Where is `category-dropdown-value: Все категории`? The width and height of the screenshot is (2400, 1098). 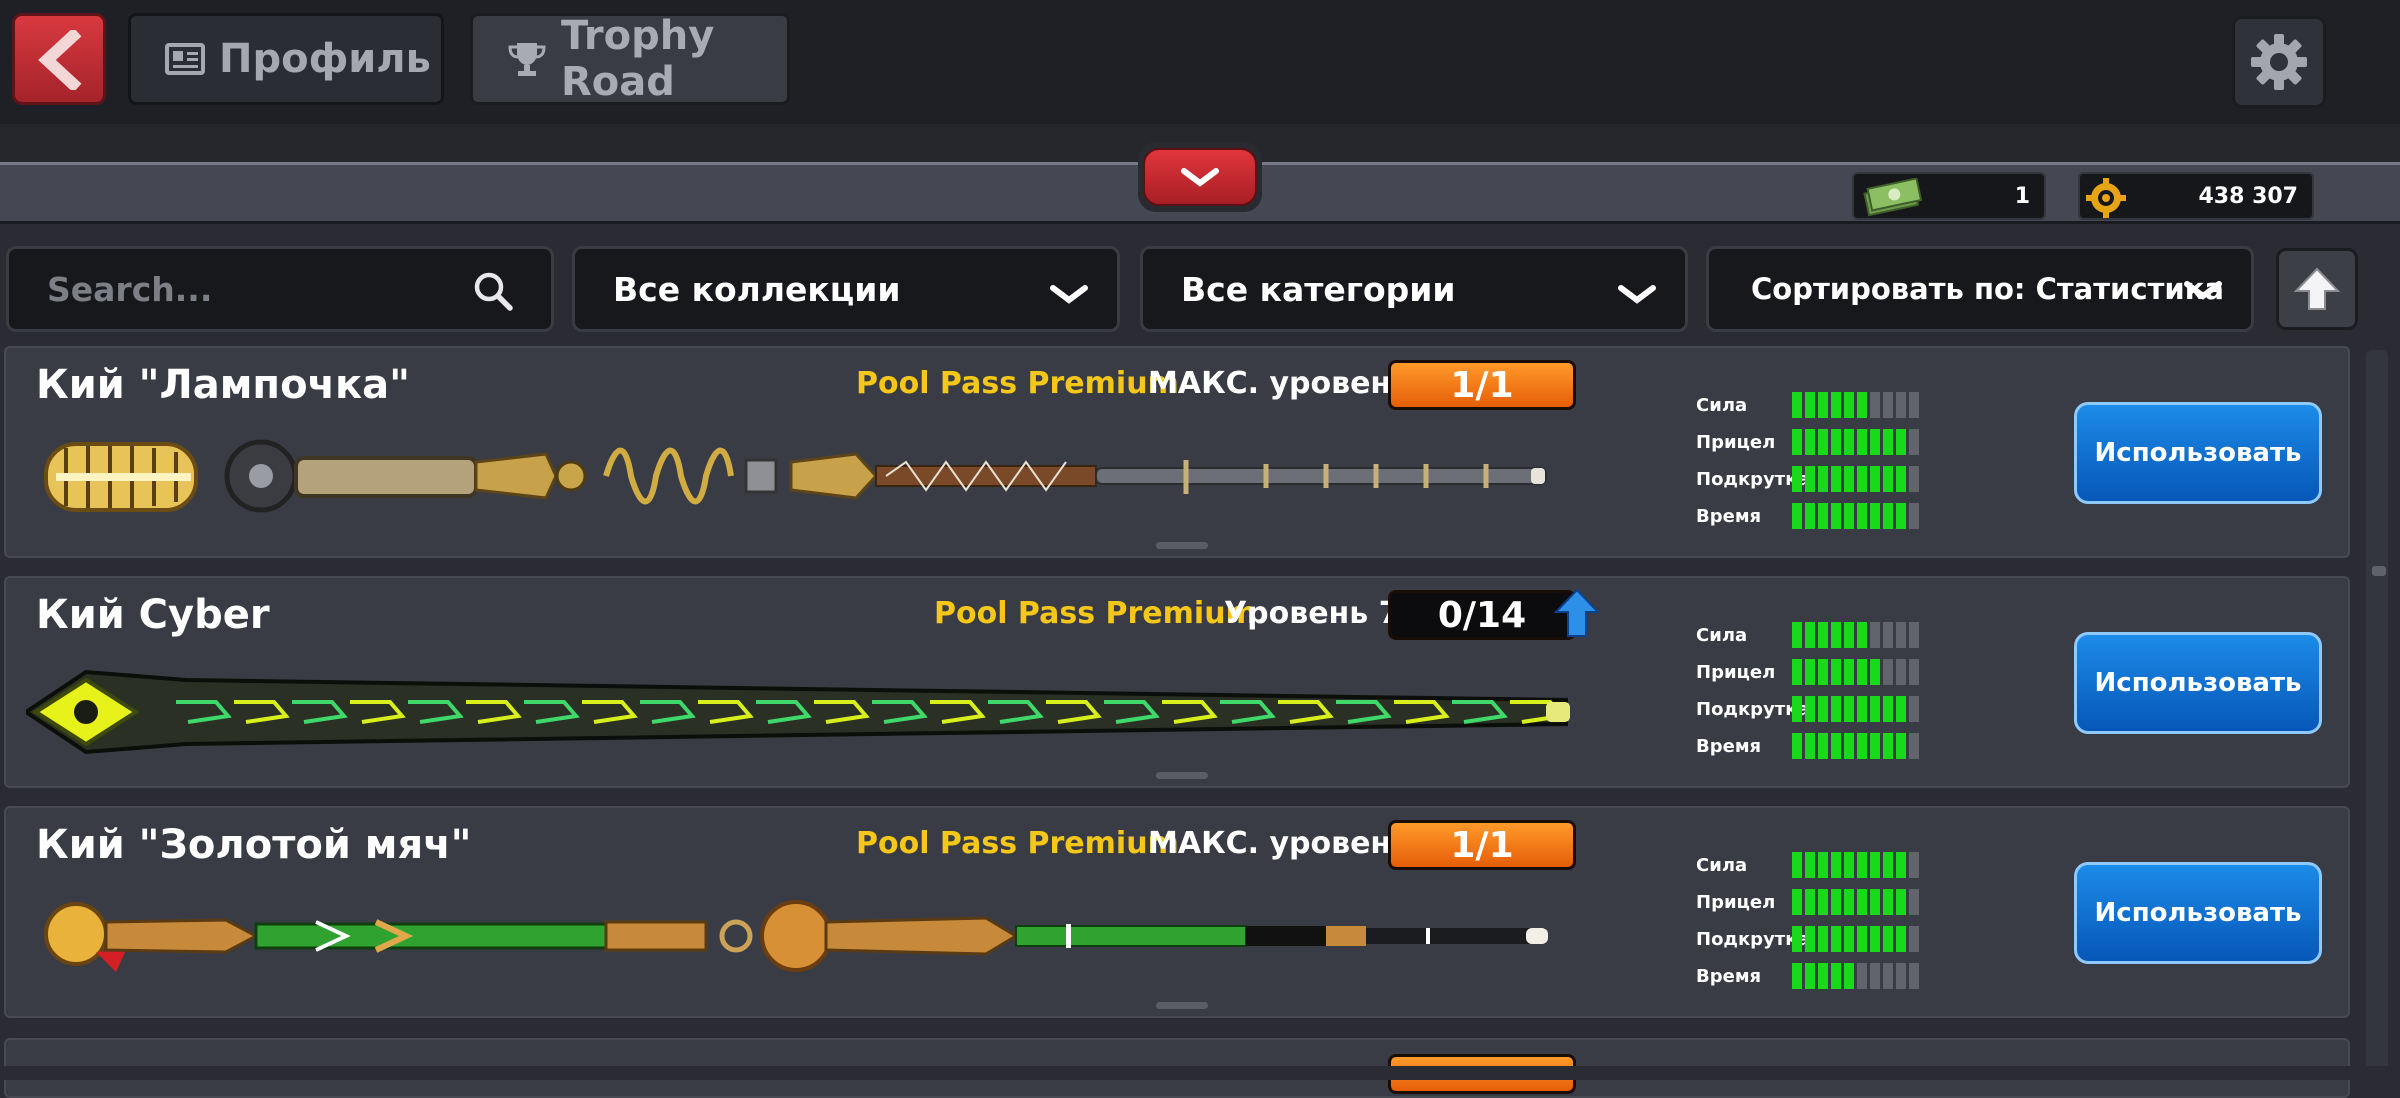 category-dropdown-value: Все категории is located at coordinates (1318, 289).